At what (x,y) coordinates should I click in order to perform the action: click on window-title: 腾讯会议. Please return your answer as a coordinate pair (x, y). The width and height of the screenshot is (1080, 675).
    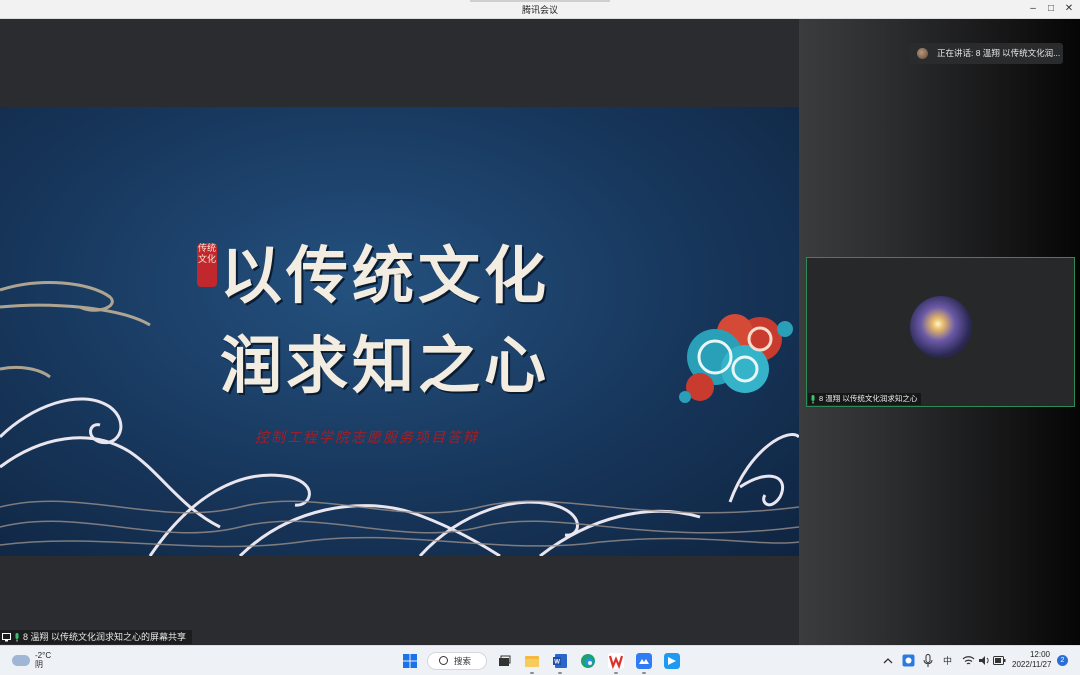
    Looking at the image, I should click on (539, 10).